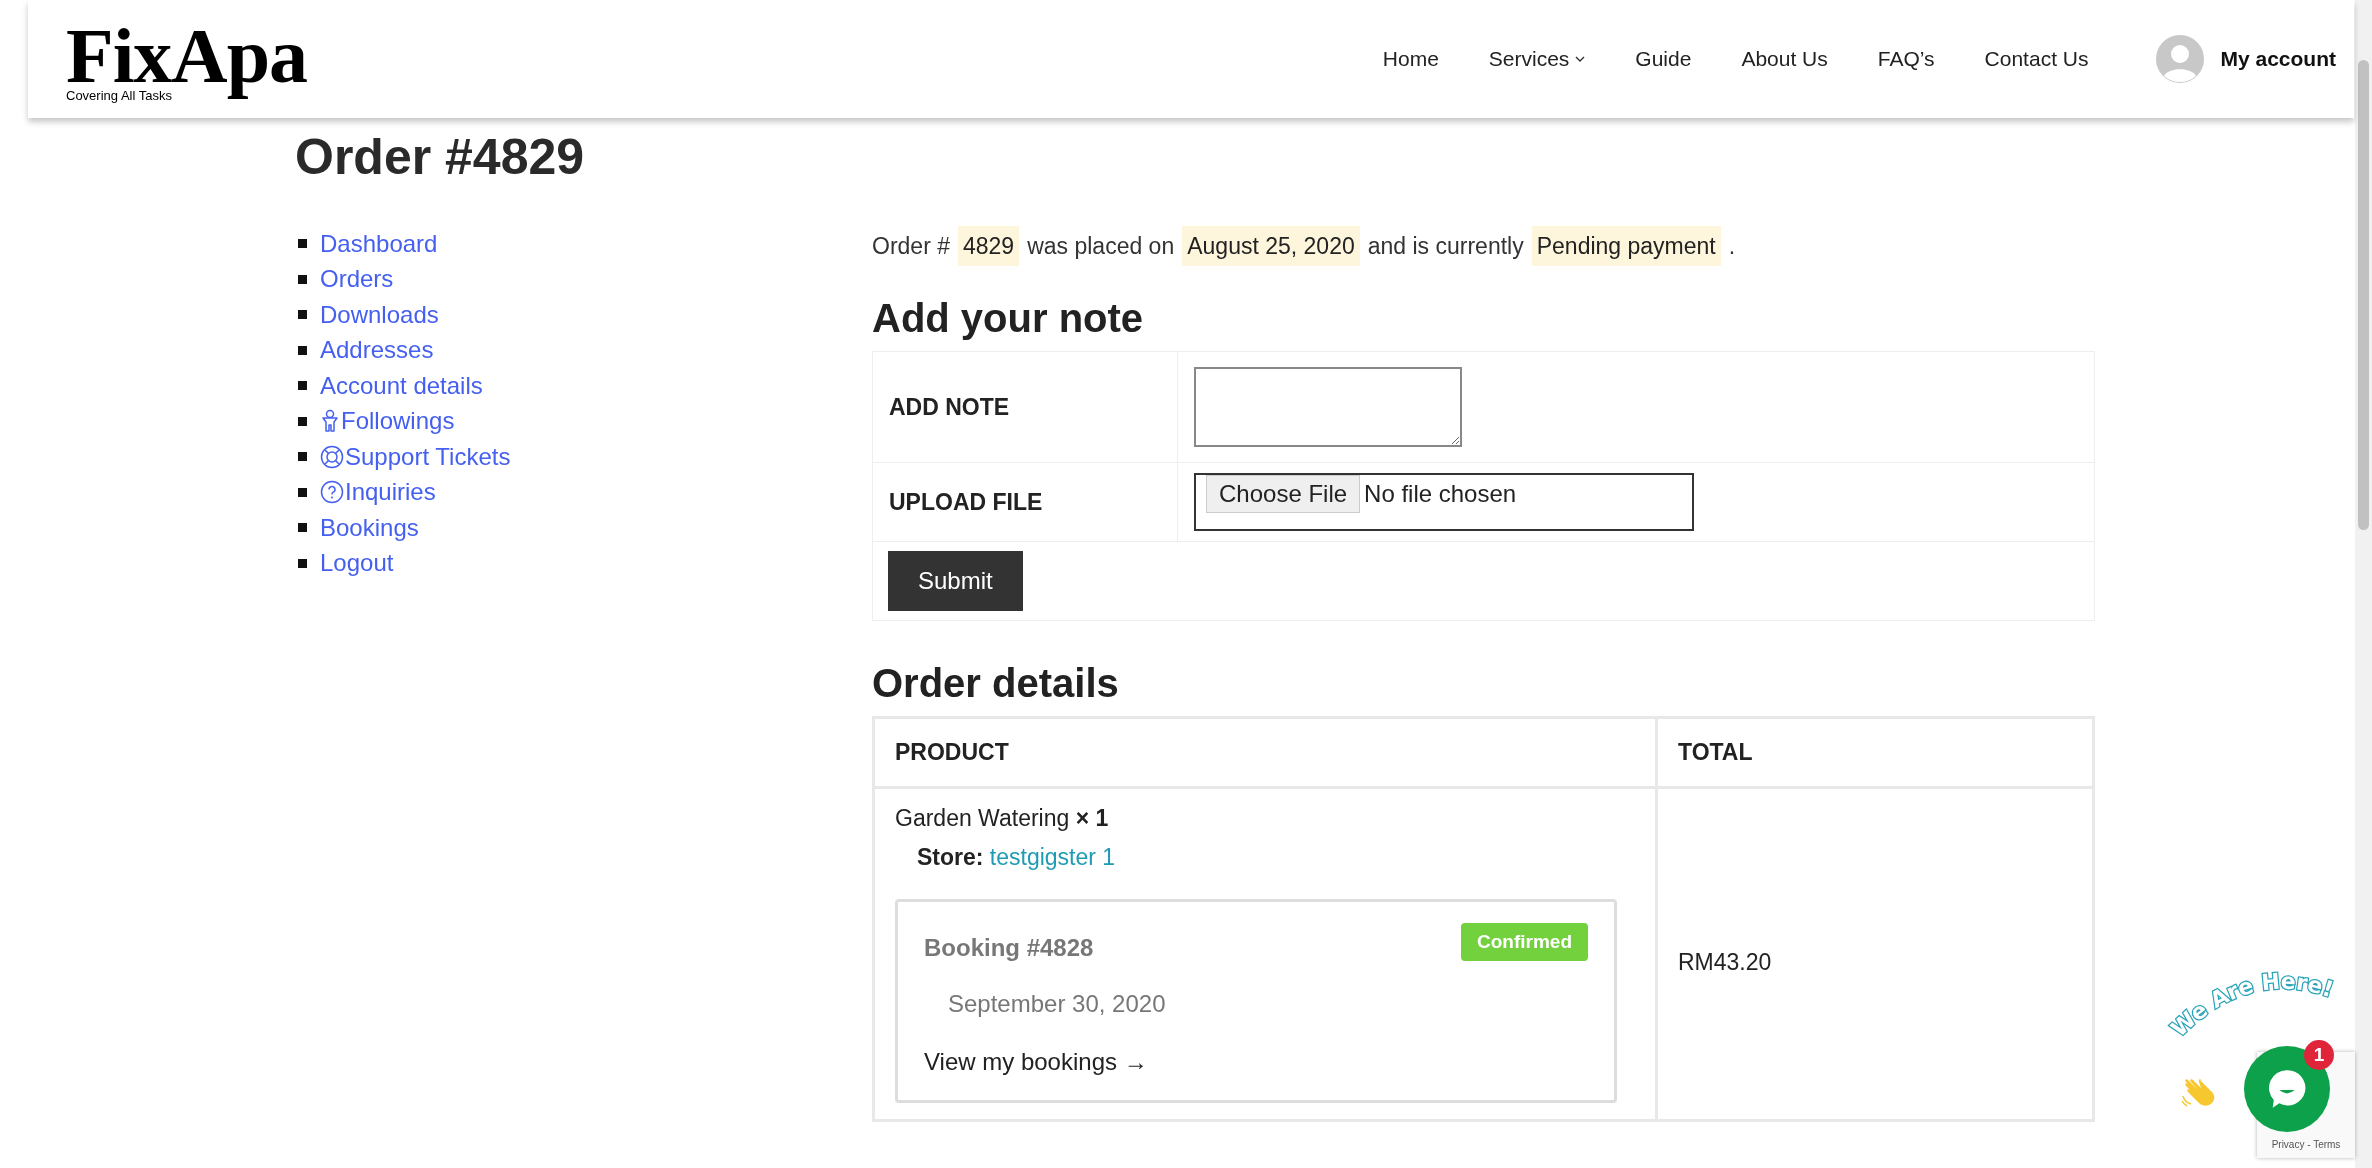  Describe the element at coordinates (357, 563) in the screenshot. I see `sidebar-link: Logout` at that location.